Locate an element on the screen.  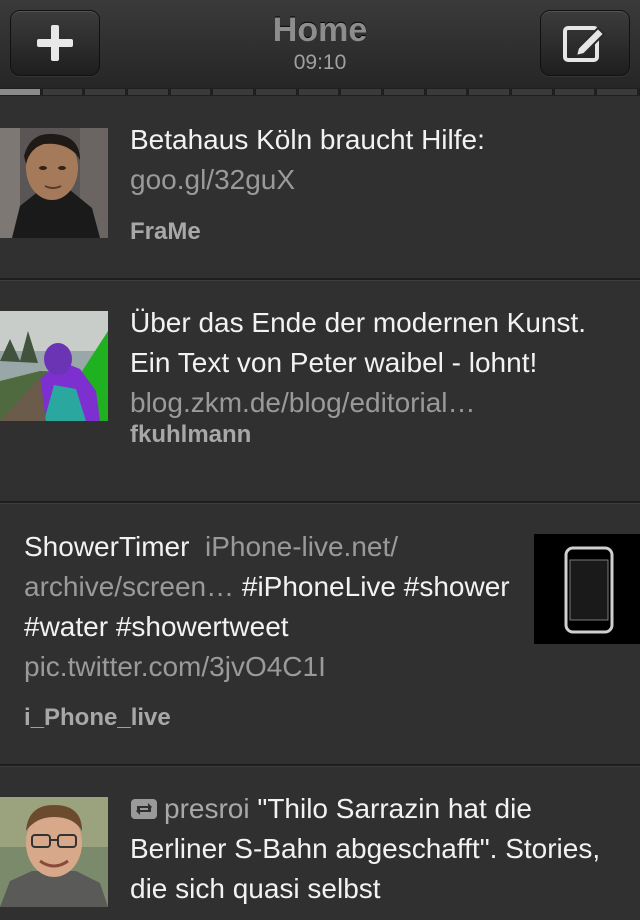
tweet-link: goo.gl/32guX is located at coordinates (212, 179).